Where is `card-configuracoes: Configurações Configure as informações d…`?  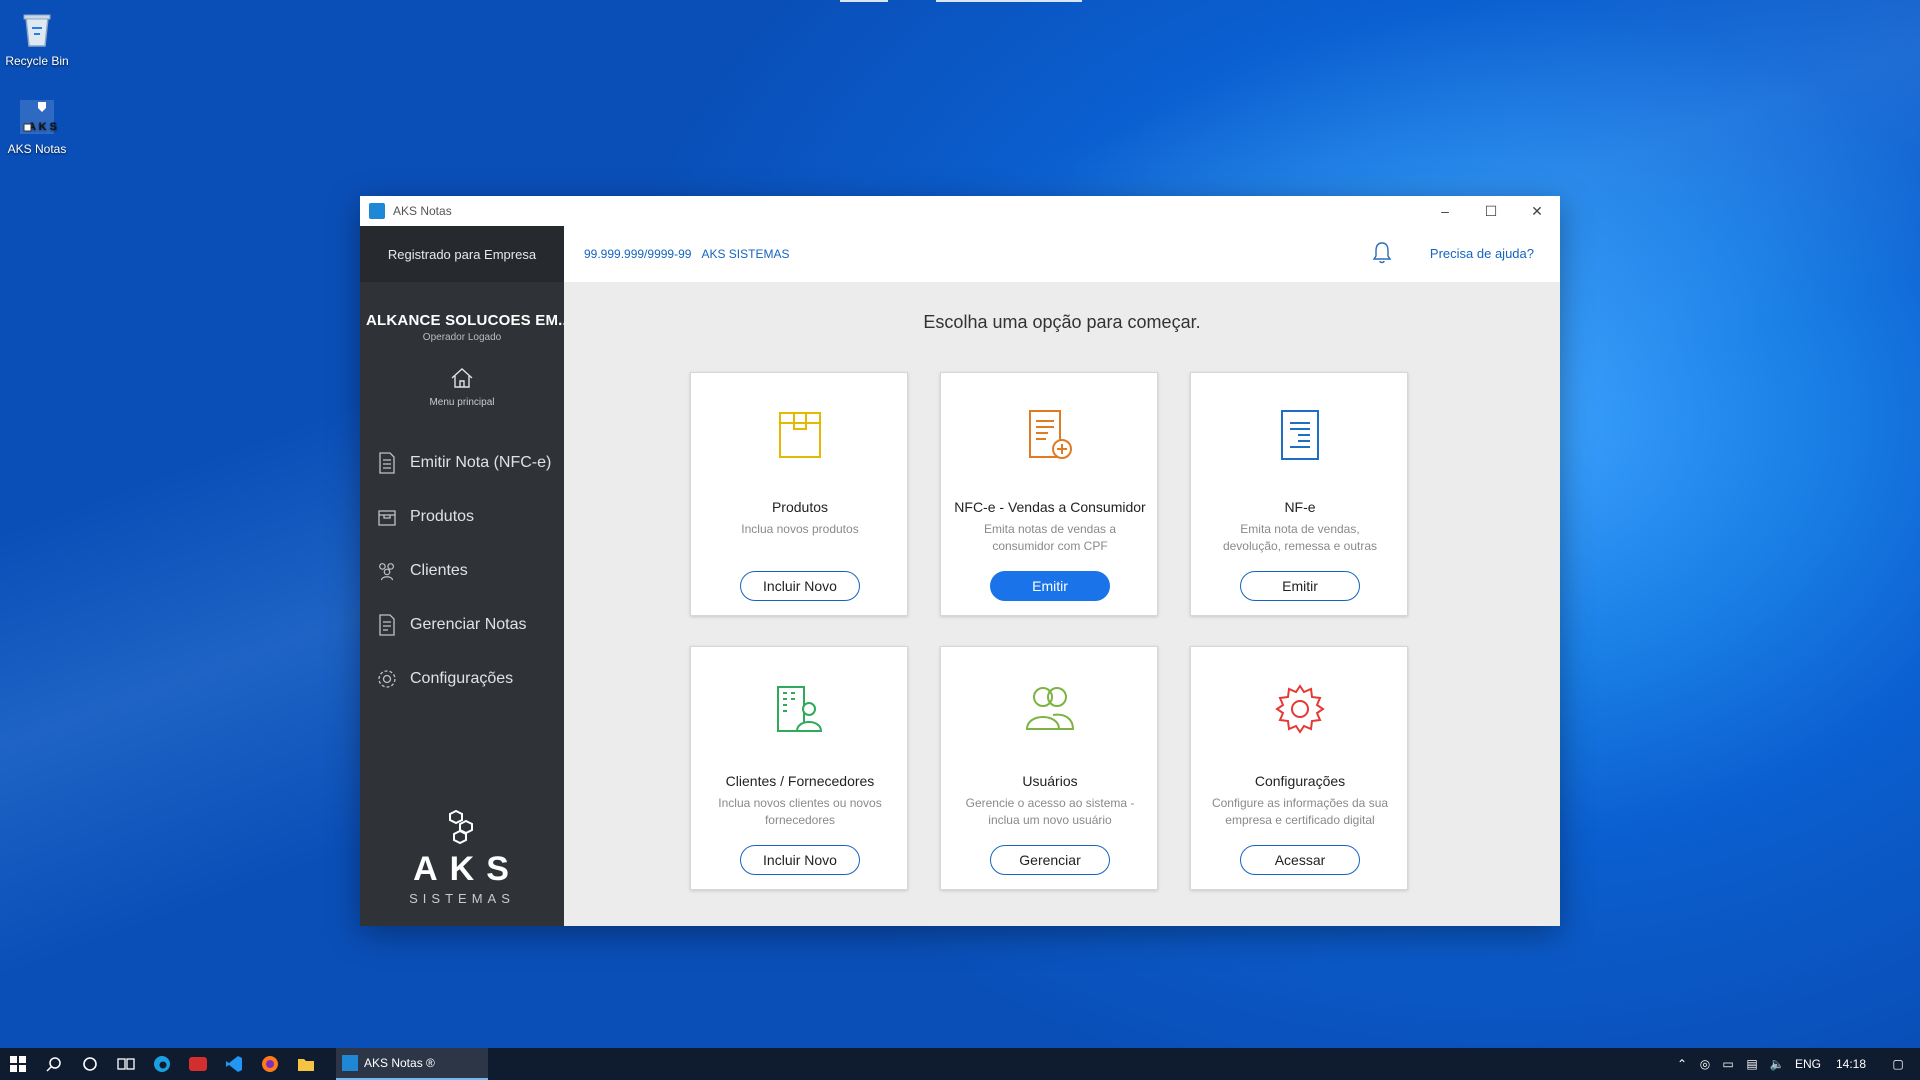 card-configuracoes: Configurações Configure as informações d… is located at coordinates (1299, 768).